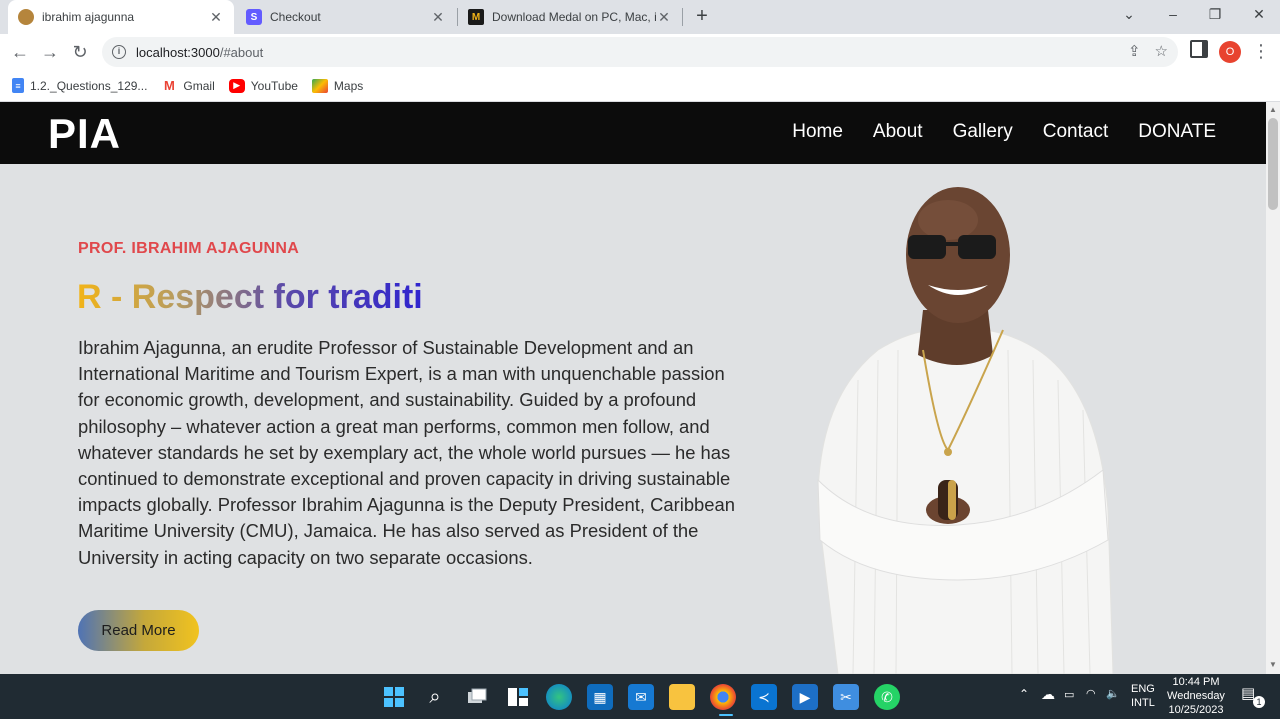 The height and width of the screenshot is (719, 1280). I want to click on wifi-icon: ◠, so click(1091, 694).